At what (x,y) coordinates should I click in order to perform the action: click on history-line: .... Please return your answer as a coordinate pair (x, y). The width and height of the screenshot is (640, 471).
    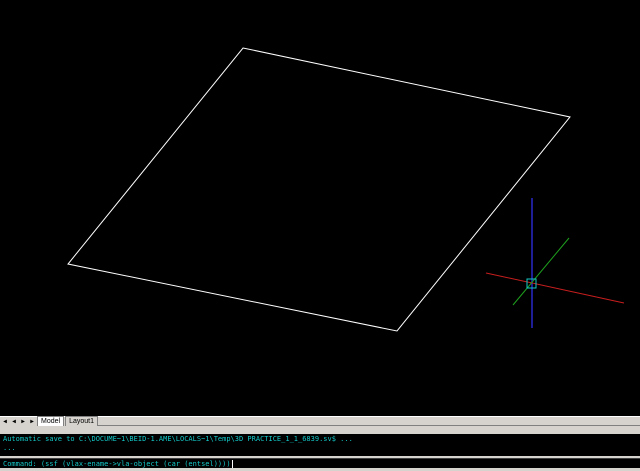
    Looking at the image, I should click on (9, 448).